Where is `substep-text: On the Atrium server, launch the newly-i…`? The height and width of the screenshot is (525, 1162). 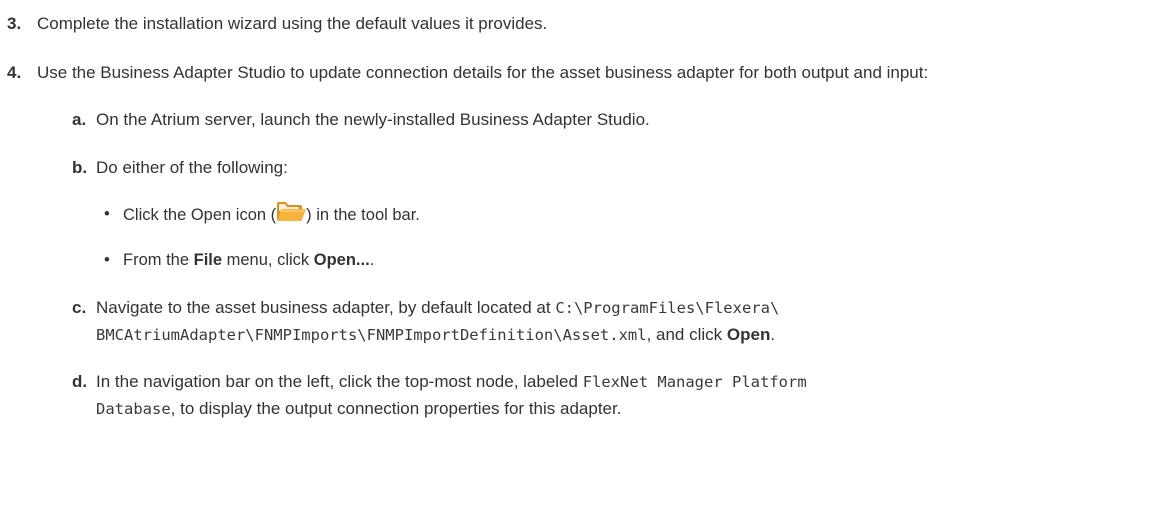
substep-text: On the Atrium server, launch the newly-i… is located at coordinates (373, 120).